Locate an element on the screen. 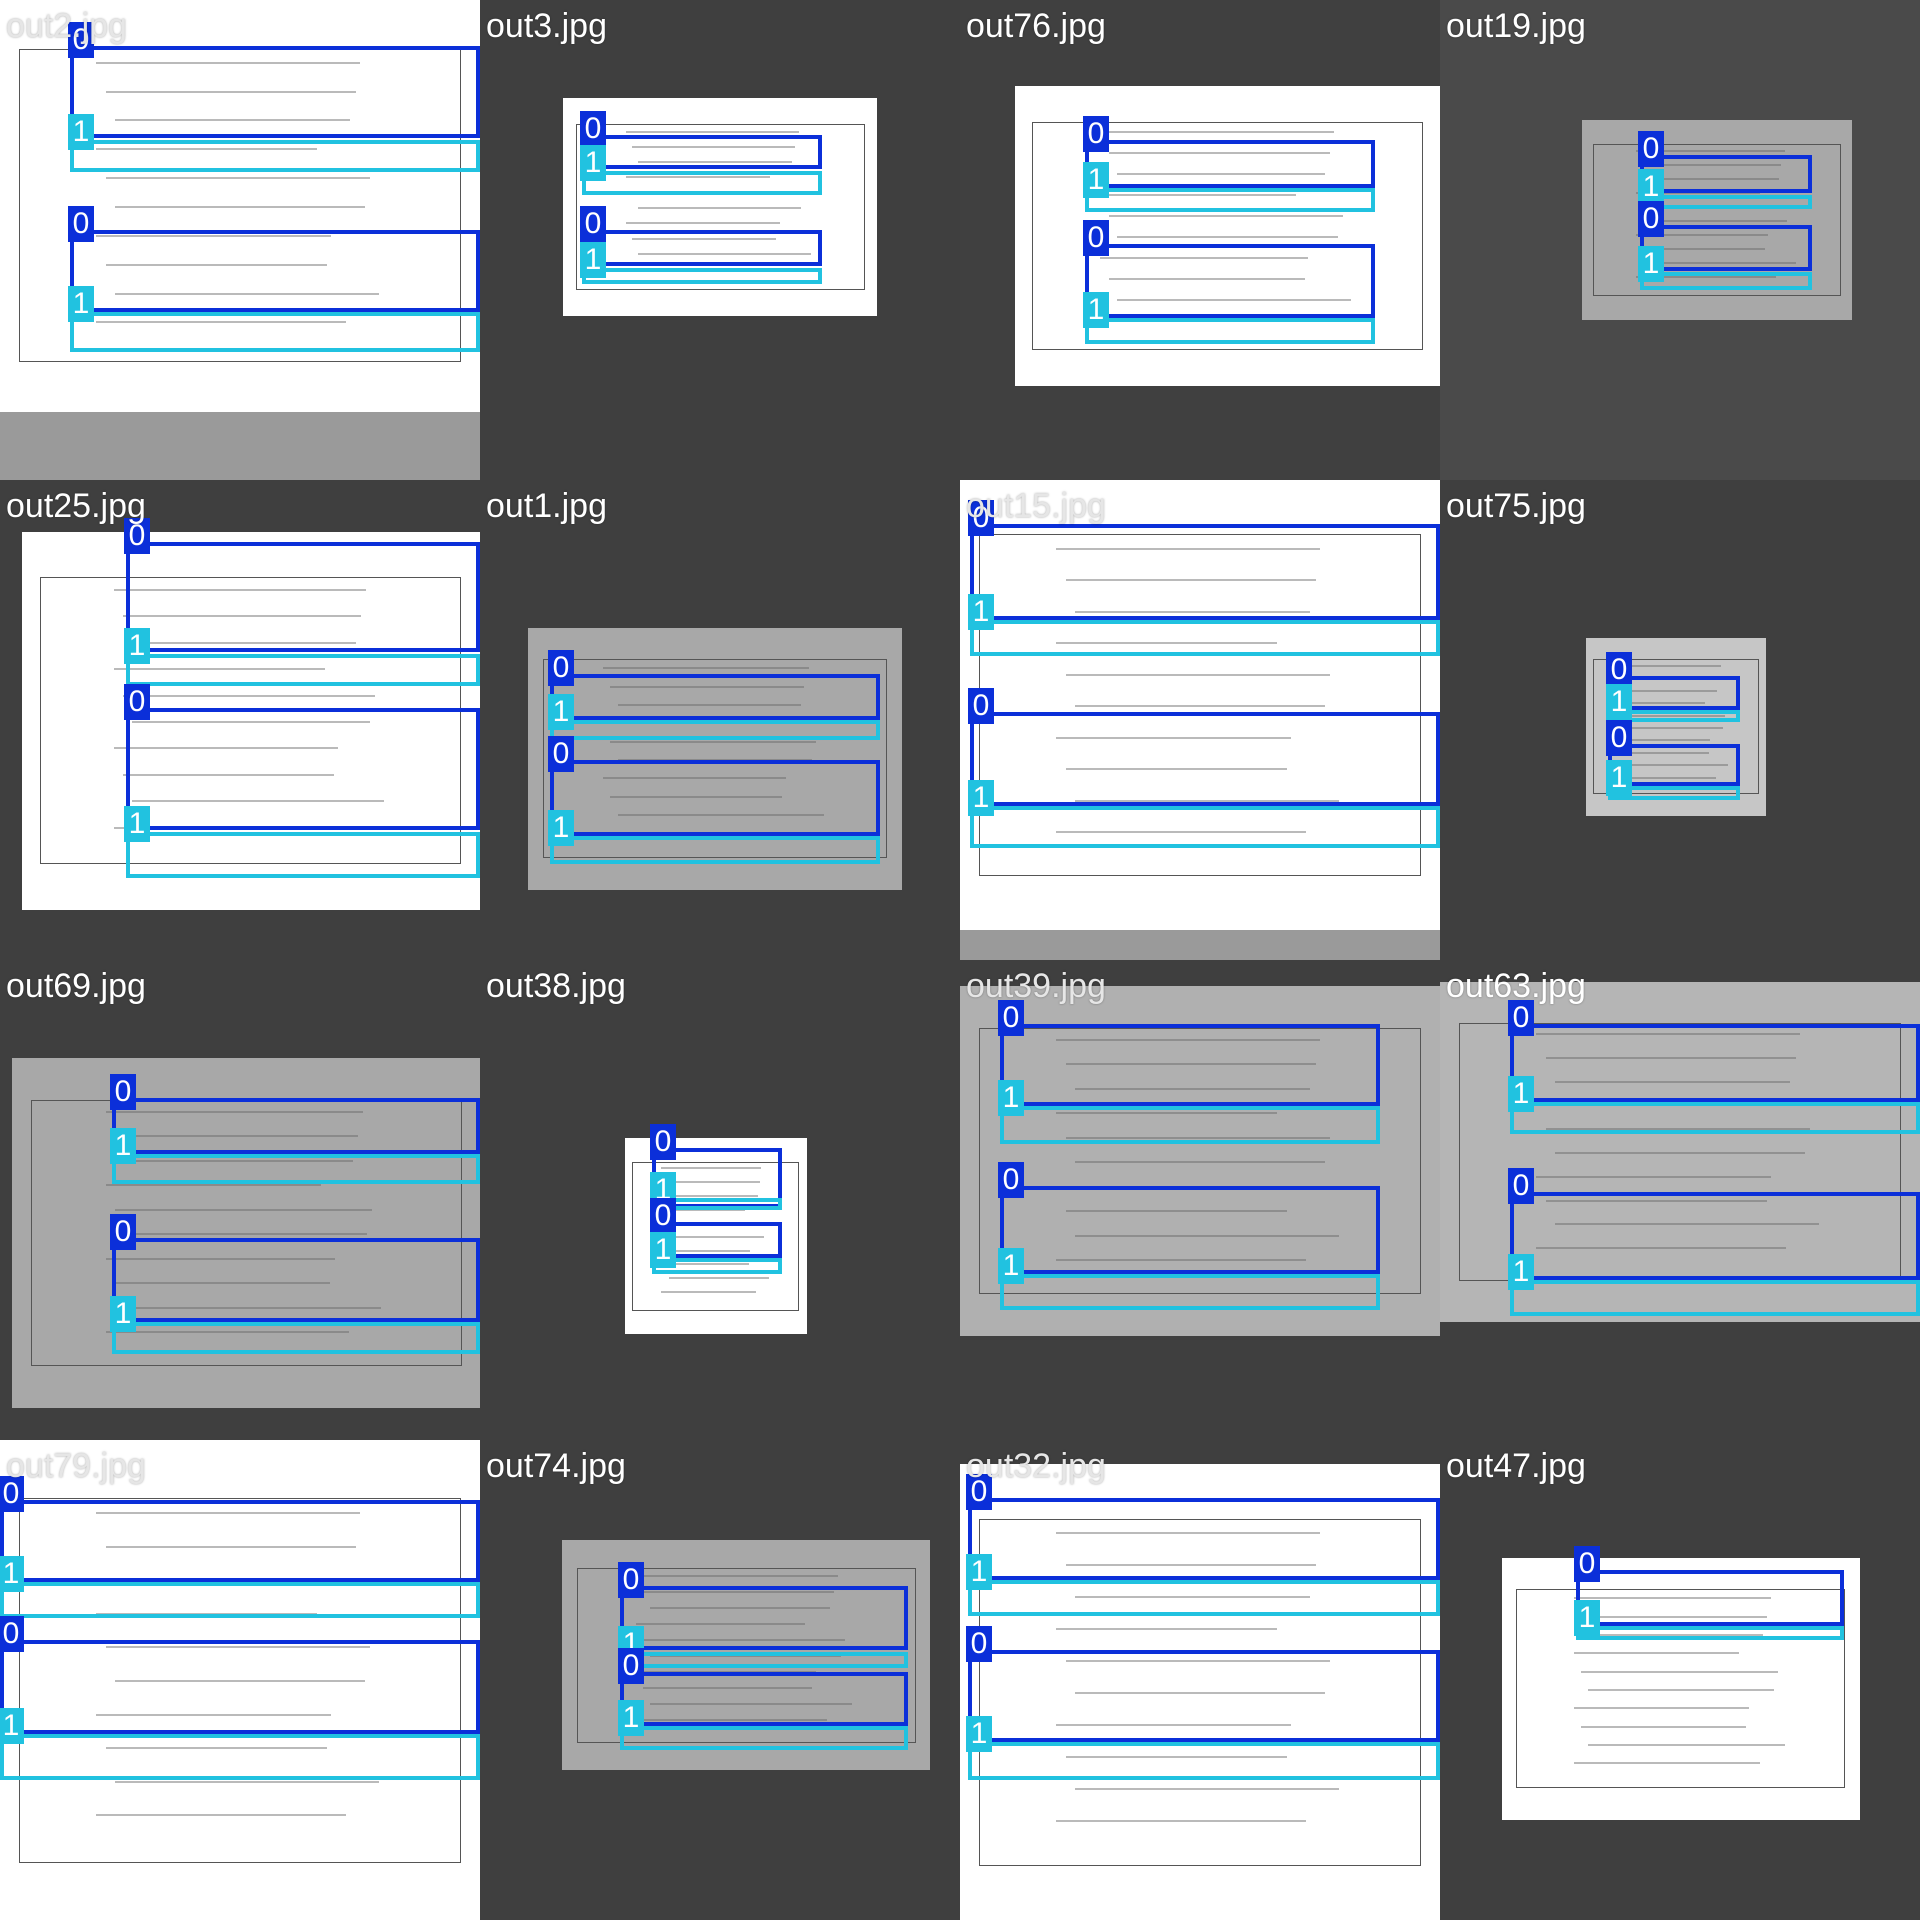 The image size is (1920, 1920). thumbnail-tile: 0 1 0 1 out25.jpg is located at coordinates (240, 720).